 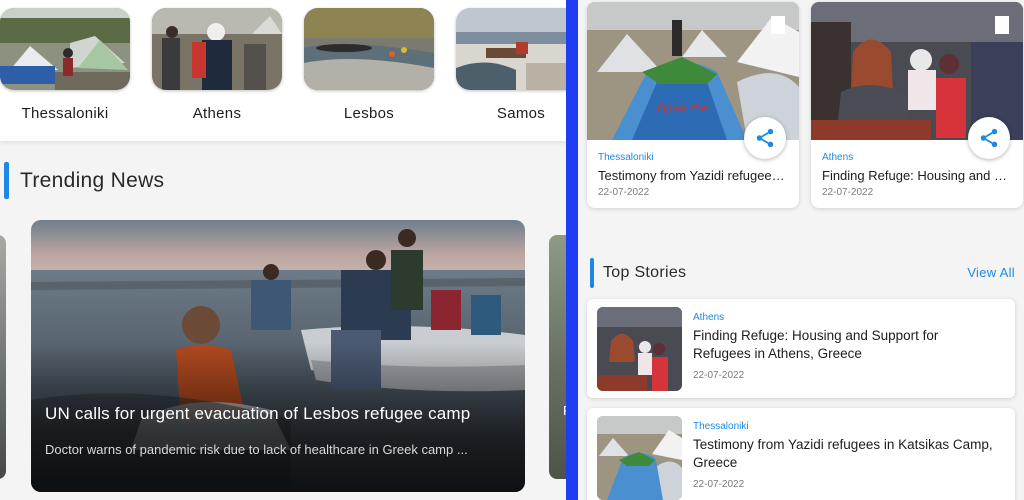 I want to click on location-item-samos: Samos, so click(x=511, y=65).